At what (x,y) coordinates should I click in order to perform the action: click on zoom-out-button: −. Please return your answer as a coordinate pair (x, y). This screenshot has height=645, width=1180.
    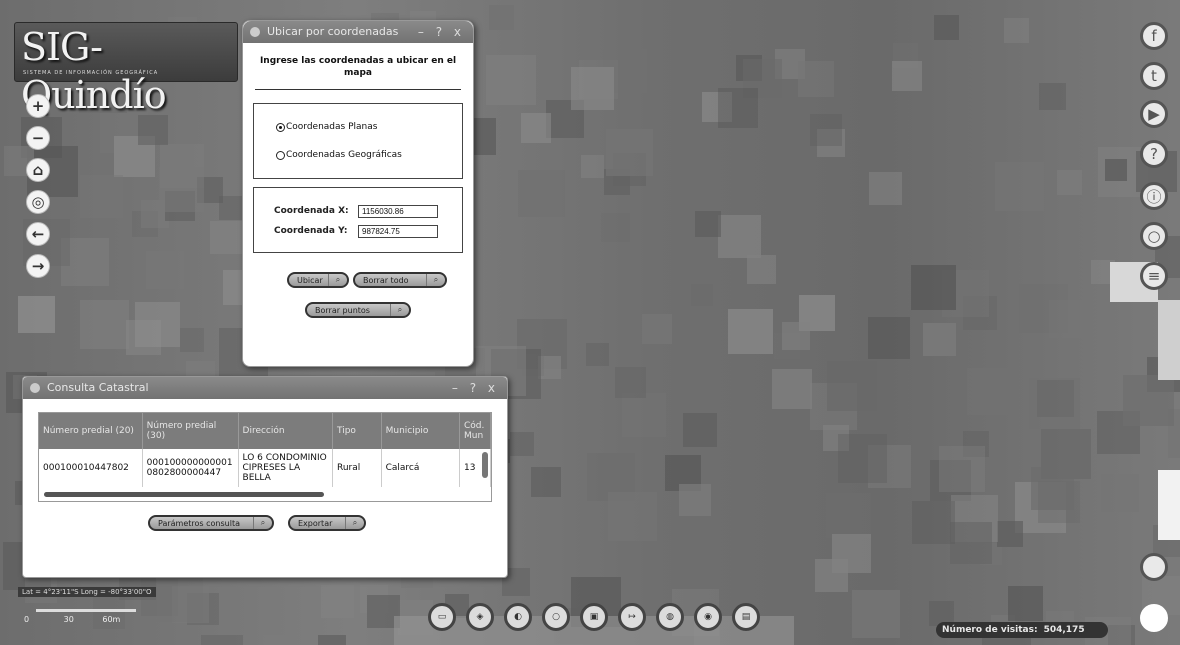
    Looking at the image, I should click on (38, 138).